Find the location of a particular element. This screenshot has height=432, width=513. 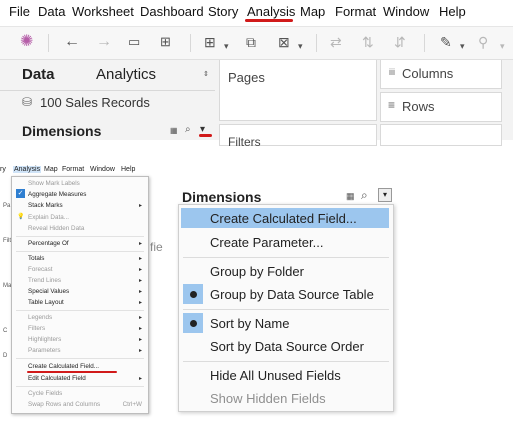

menu-item-sort-by-data-source-order: Sort by Data Source Order is located at coordinates (287, 346).